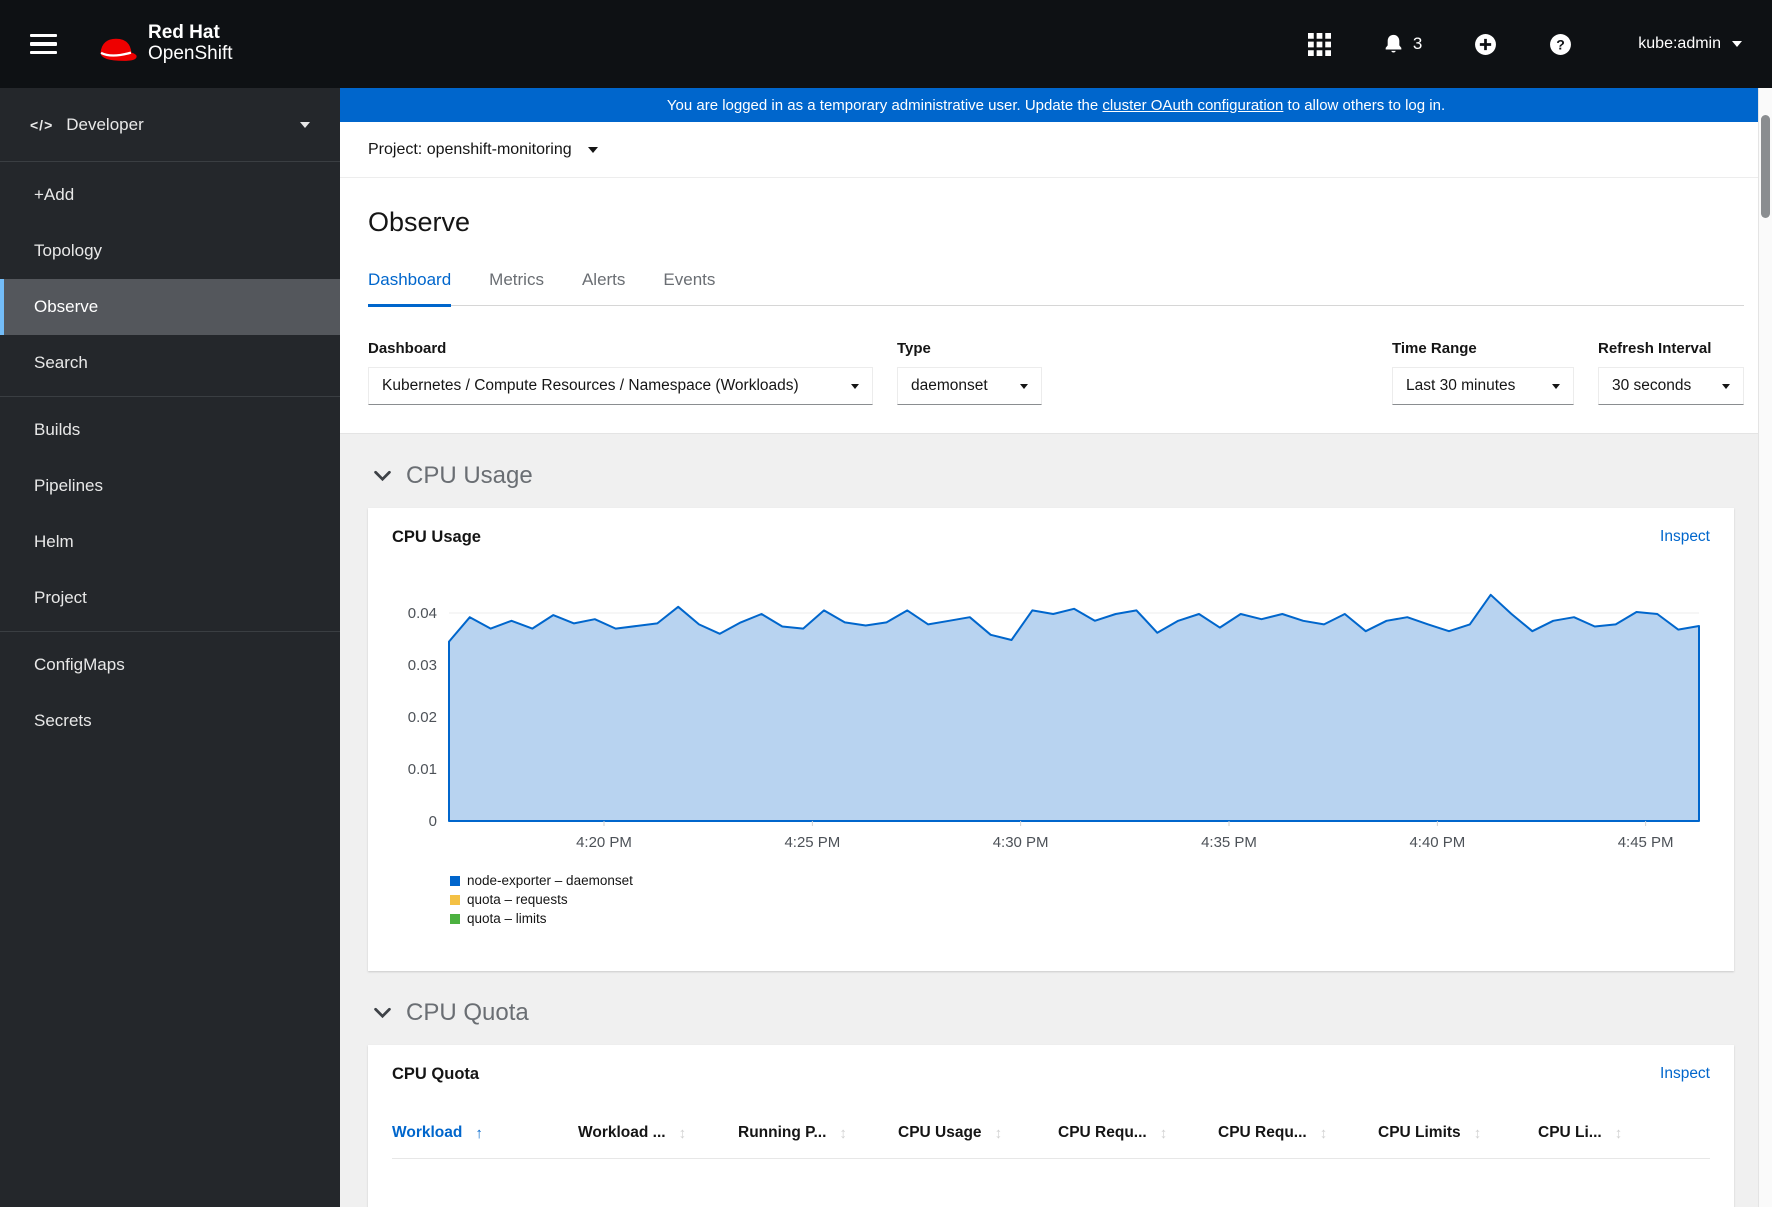 This screenshot has height=1207, width=1772. What do you see at coordinates (436, 1074) in the screenshot?
I see `cpu-quota-card-title: CPU Quota` at bounding box center [436, 1074].